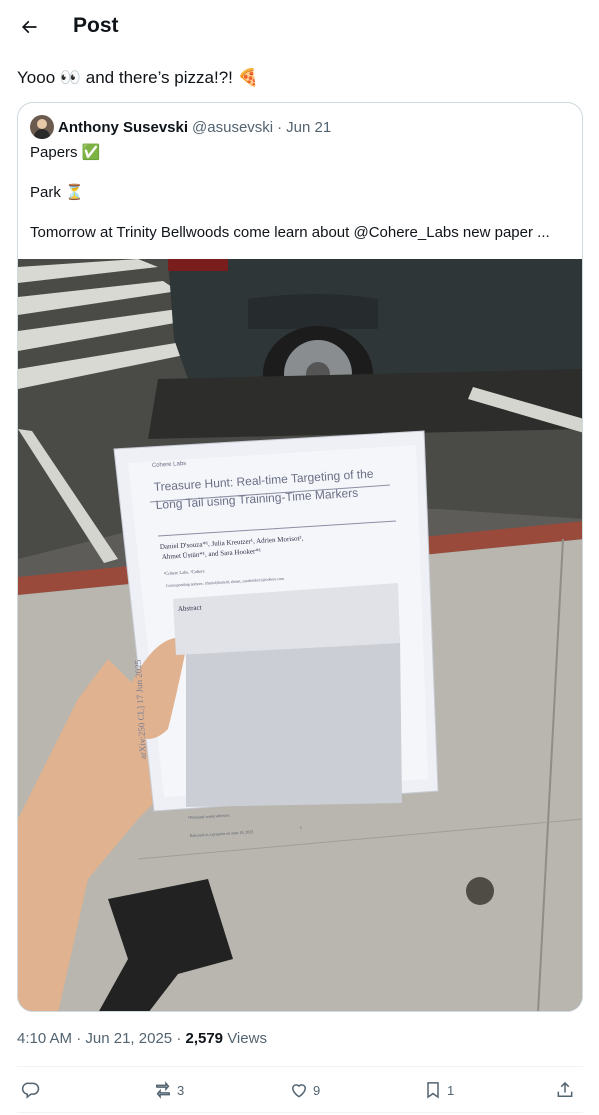 This screenshot has width=599, height=1115. I want to click on post-time: 4:10 AM, so click(44, 1038).